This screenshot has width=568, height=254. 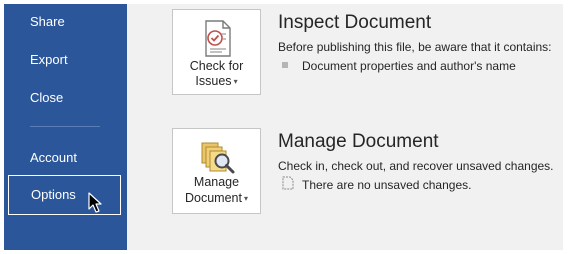 I want to click on mouse-pointer-icon, so click(x=95, y=202).